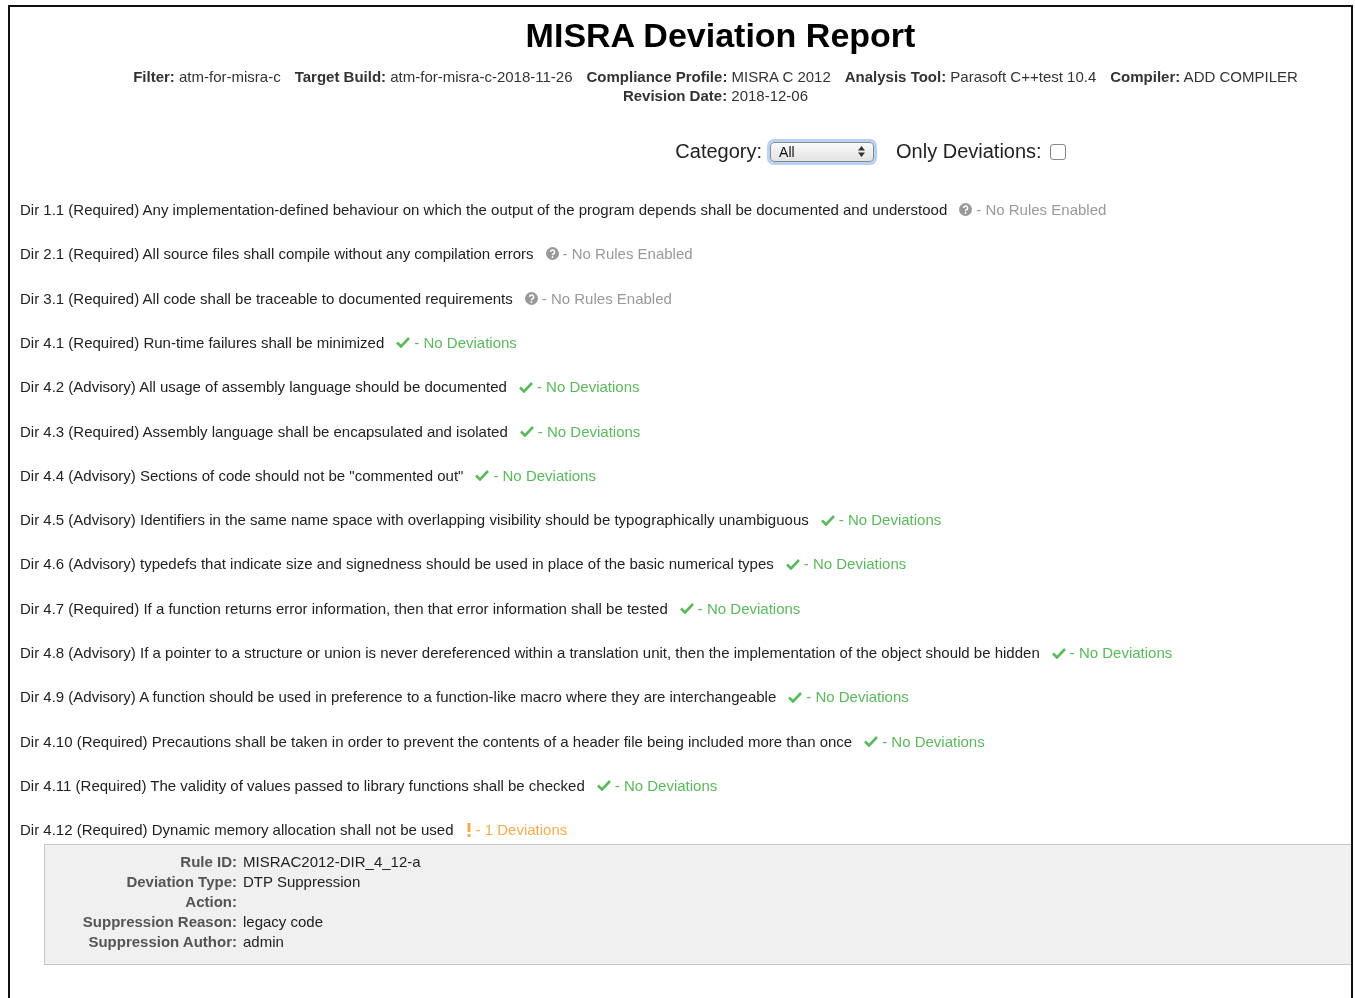 The image size is (1355, 998). What do you see at coordinates (159, 921) in the screenshot?
I see `detail-label: Suppression Reason:` at bounding box center [159, 921].